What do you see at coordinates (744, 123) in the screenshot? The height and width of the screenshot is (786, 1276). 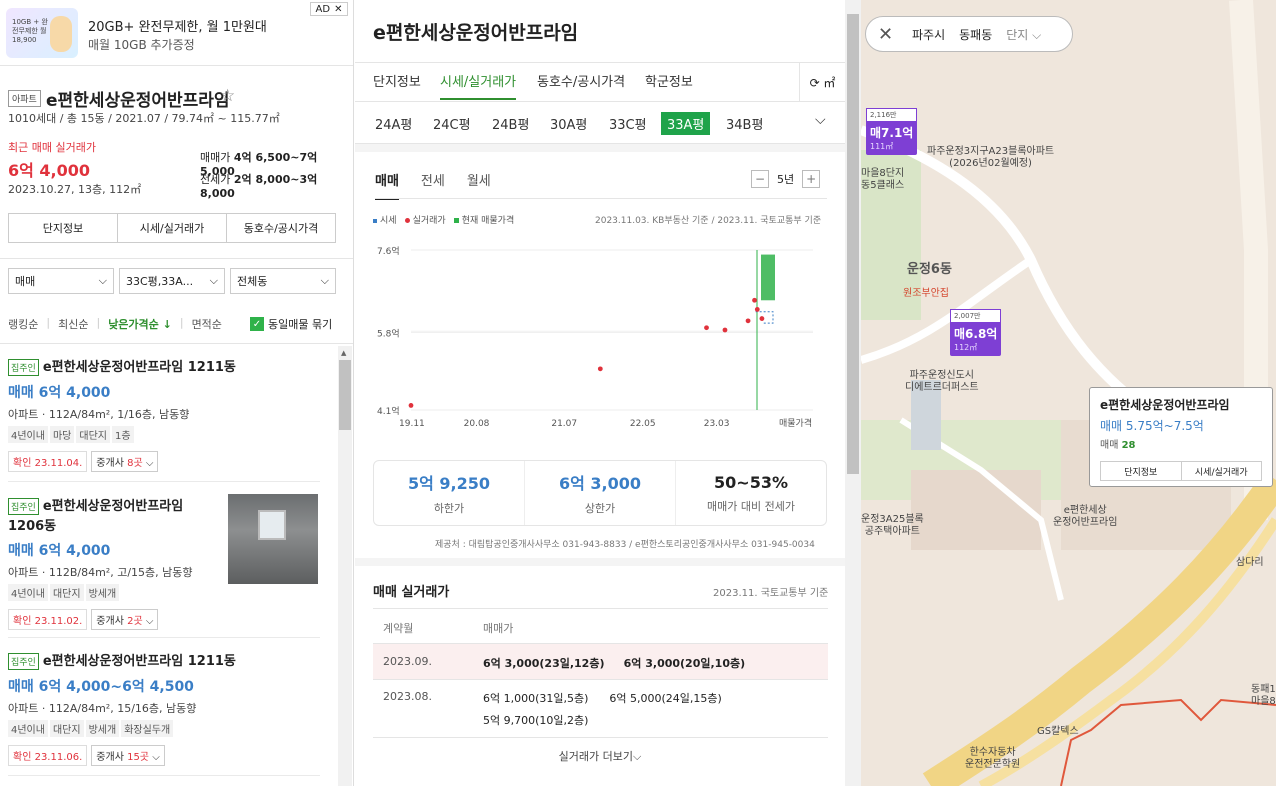 I see `pyeong-tab: 34B평` at bounding box center [744, 123].